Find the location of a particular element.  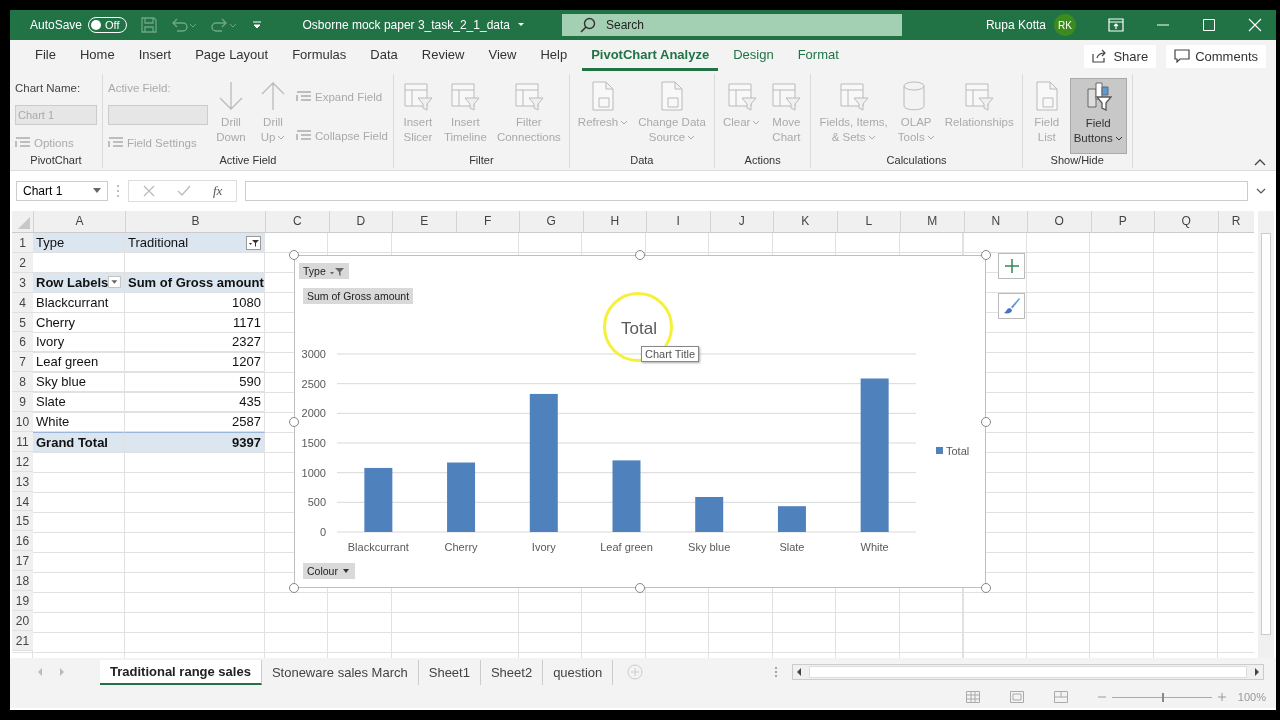

row-header: 7 is located at coordinates (22, 362).